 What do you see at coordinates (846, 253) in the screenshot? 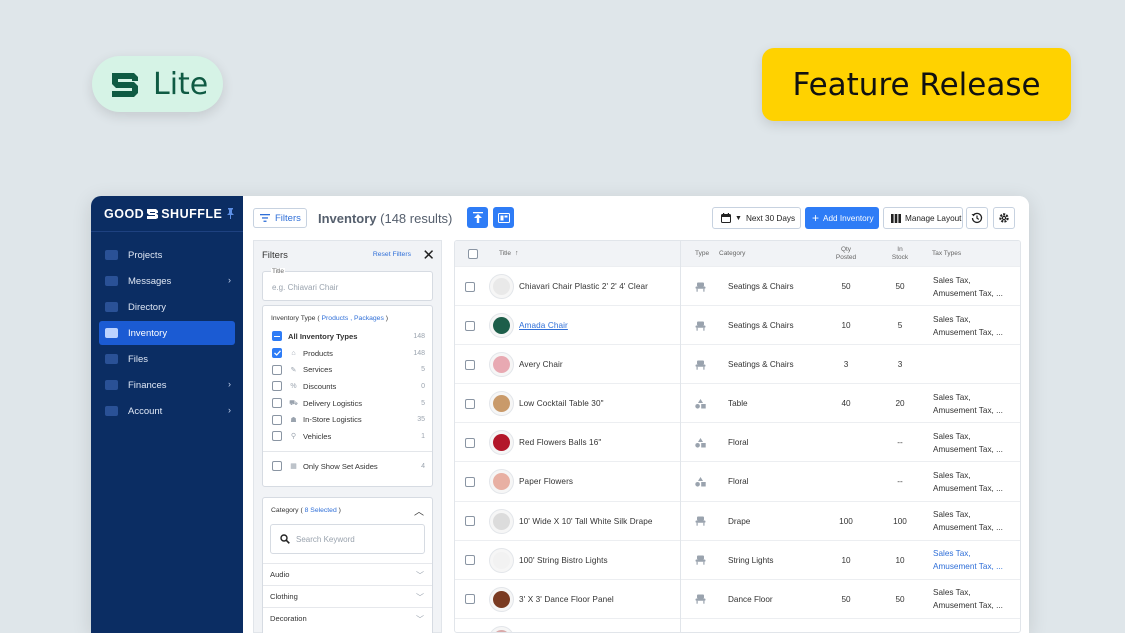
I see `qty-posted-column-header: Qty Posted` at bounding box center [846, 253].